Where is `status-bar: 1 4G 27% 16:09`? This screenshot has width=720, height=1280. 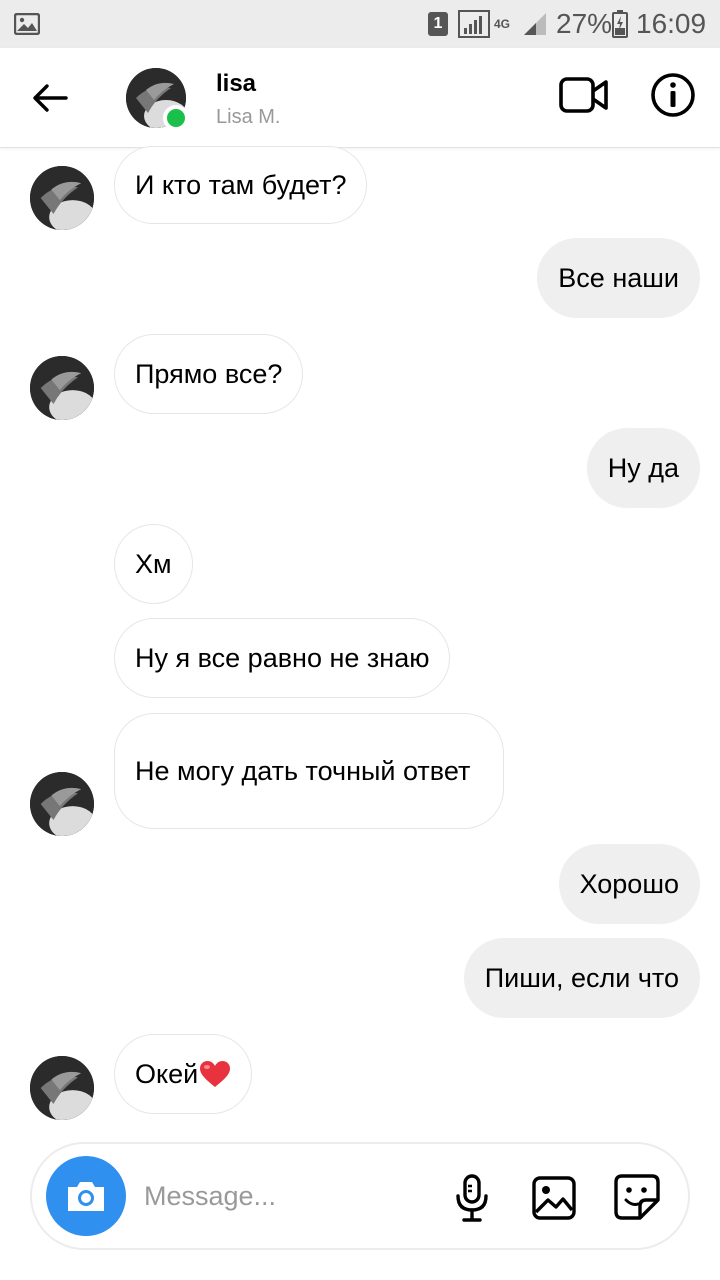 status-bar: 1 4G 27% 16:09 is located at coordinates (360, 24).